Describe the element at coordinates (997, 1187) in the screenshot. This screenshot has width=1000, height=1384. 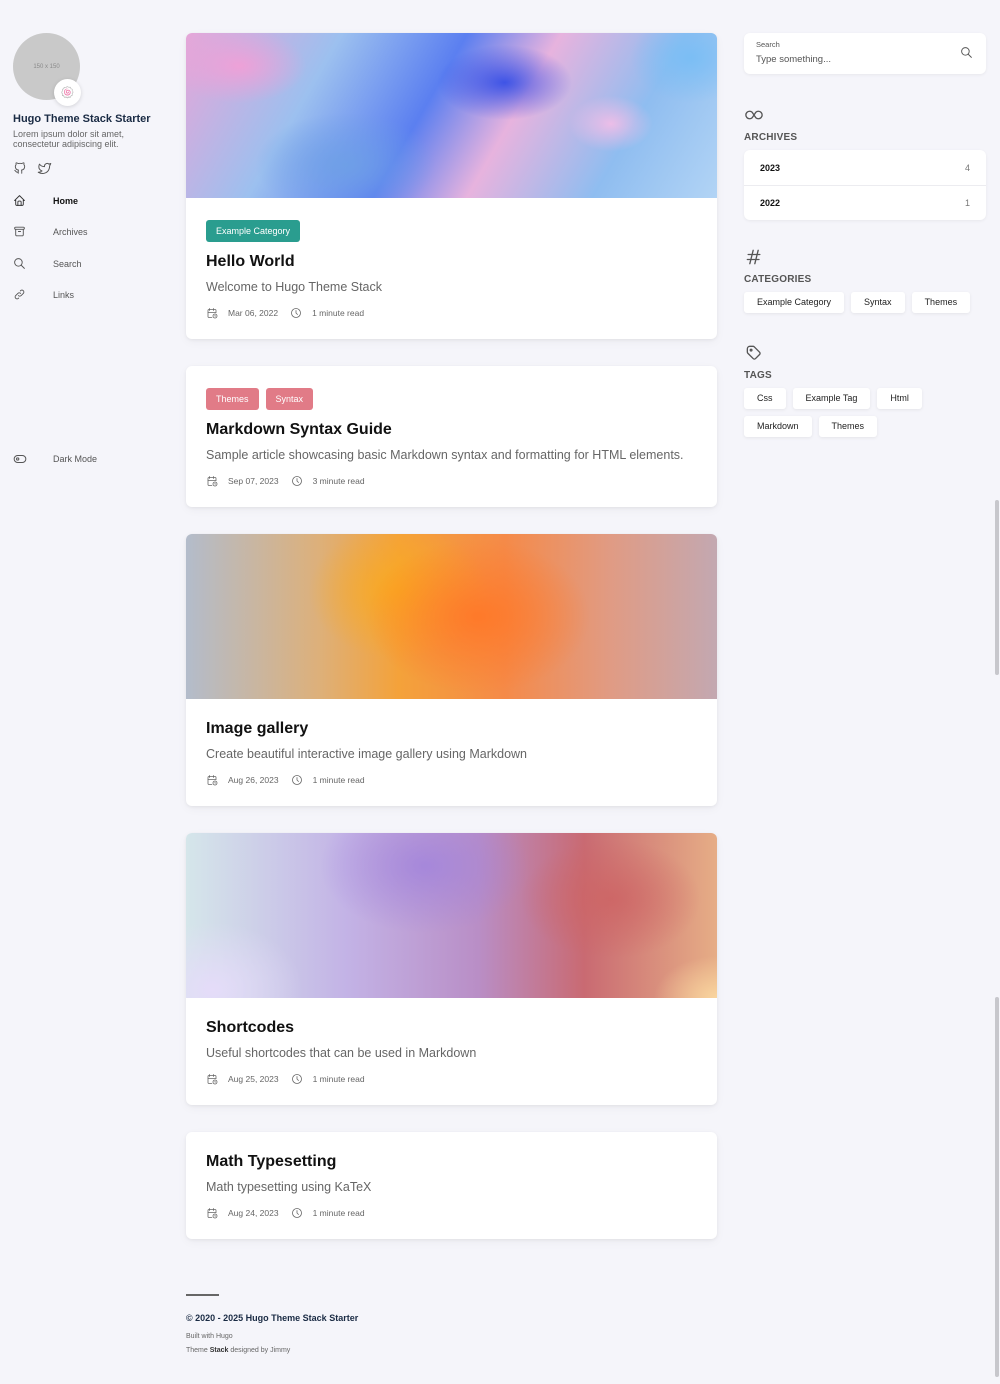
I see `page-scrollbar` at that location.